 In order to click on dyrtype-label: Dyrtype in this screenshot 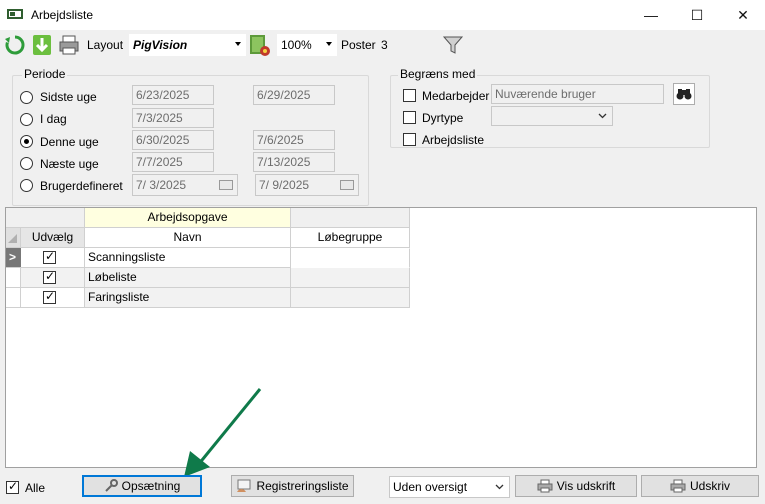, I will do `click(443, 118)`.